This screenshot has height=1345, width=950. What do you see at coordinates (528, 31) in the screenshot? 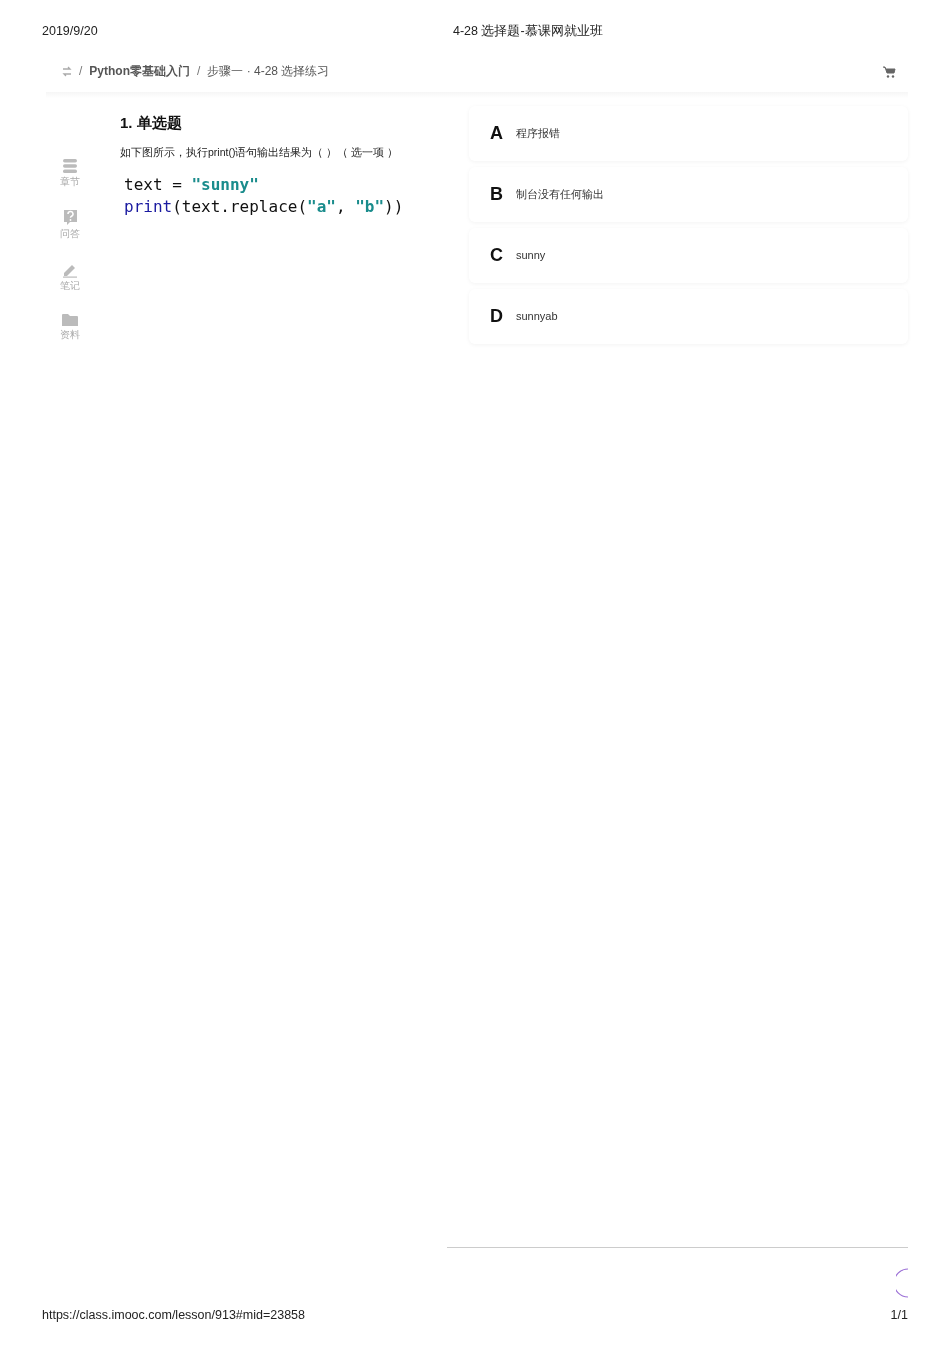
I see `page-title: 4-28 选择题-慕课网就业班` at bounding box center [528, 31].